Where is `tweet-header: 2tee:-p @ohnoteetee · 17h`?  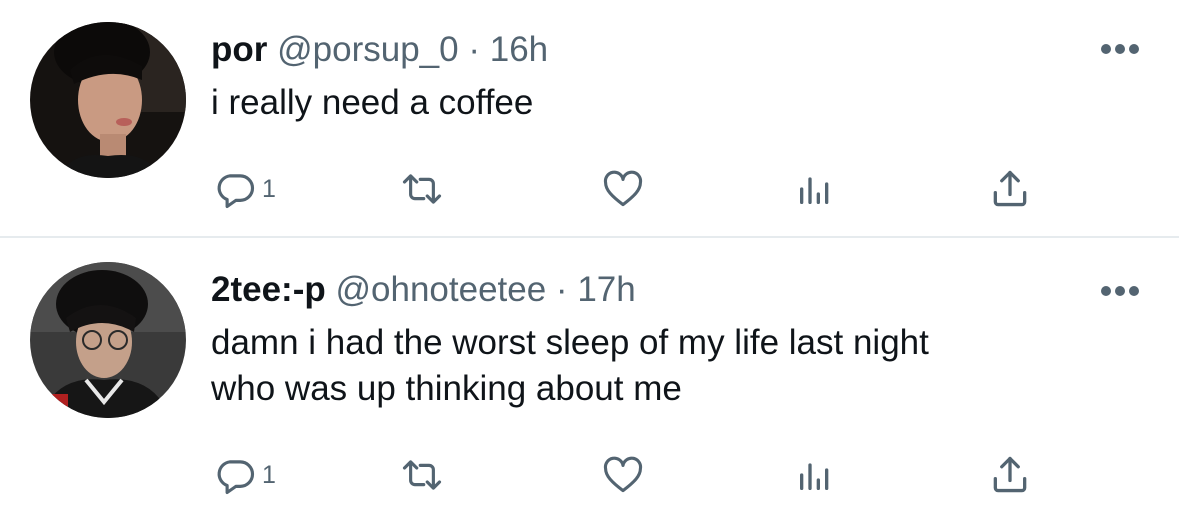
tweet-header: 2tee:-p @ohnoteetee · 17h is located at coordinates (423, 290).